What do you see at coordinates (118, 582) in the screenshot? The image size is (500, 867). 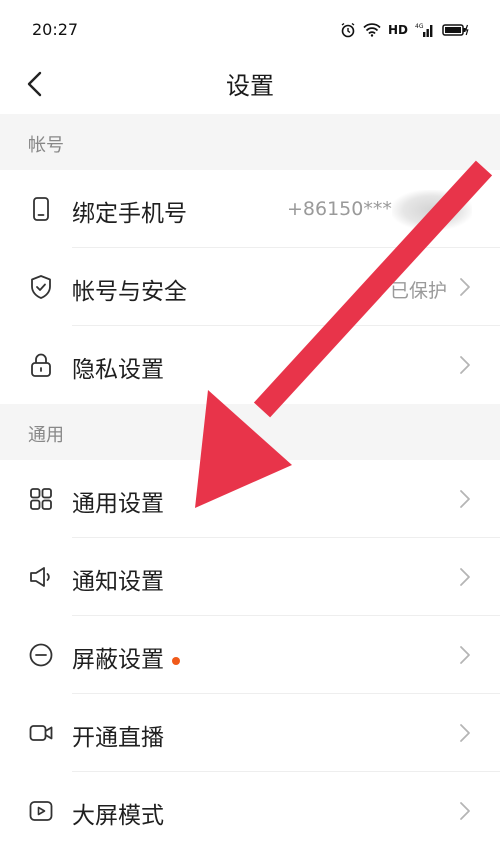 I see `row-label: 通知设置` at bounding box center [118, 582].